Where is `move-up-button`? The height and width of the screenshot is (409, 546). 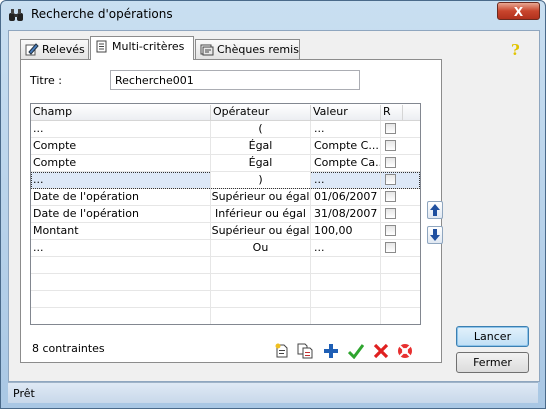
move-up-button is located at coordinates (435, 210).